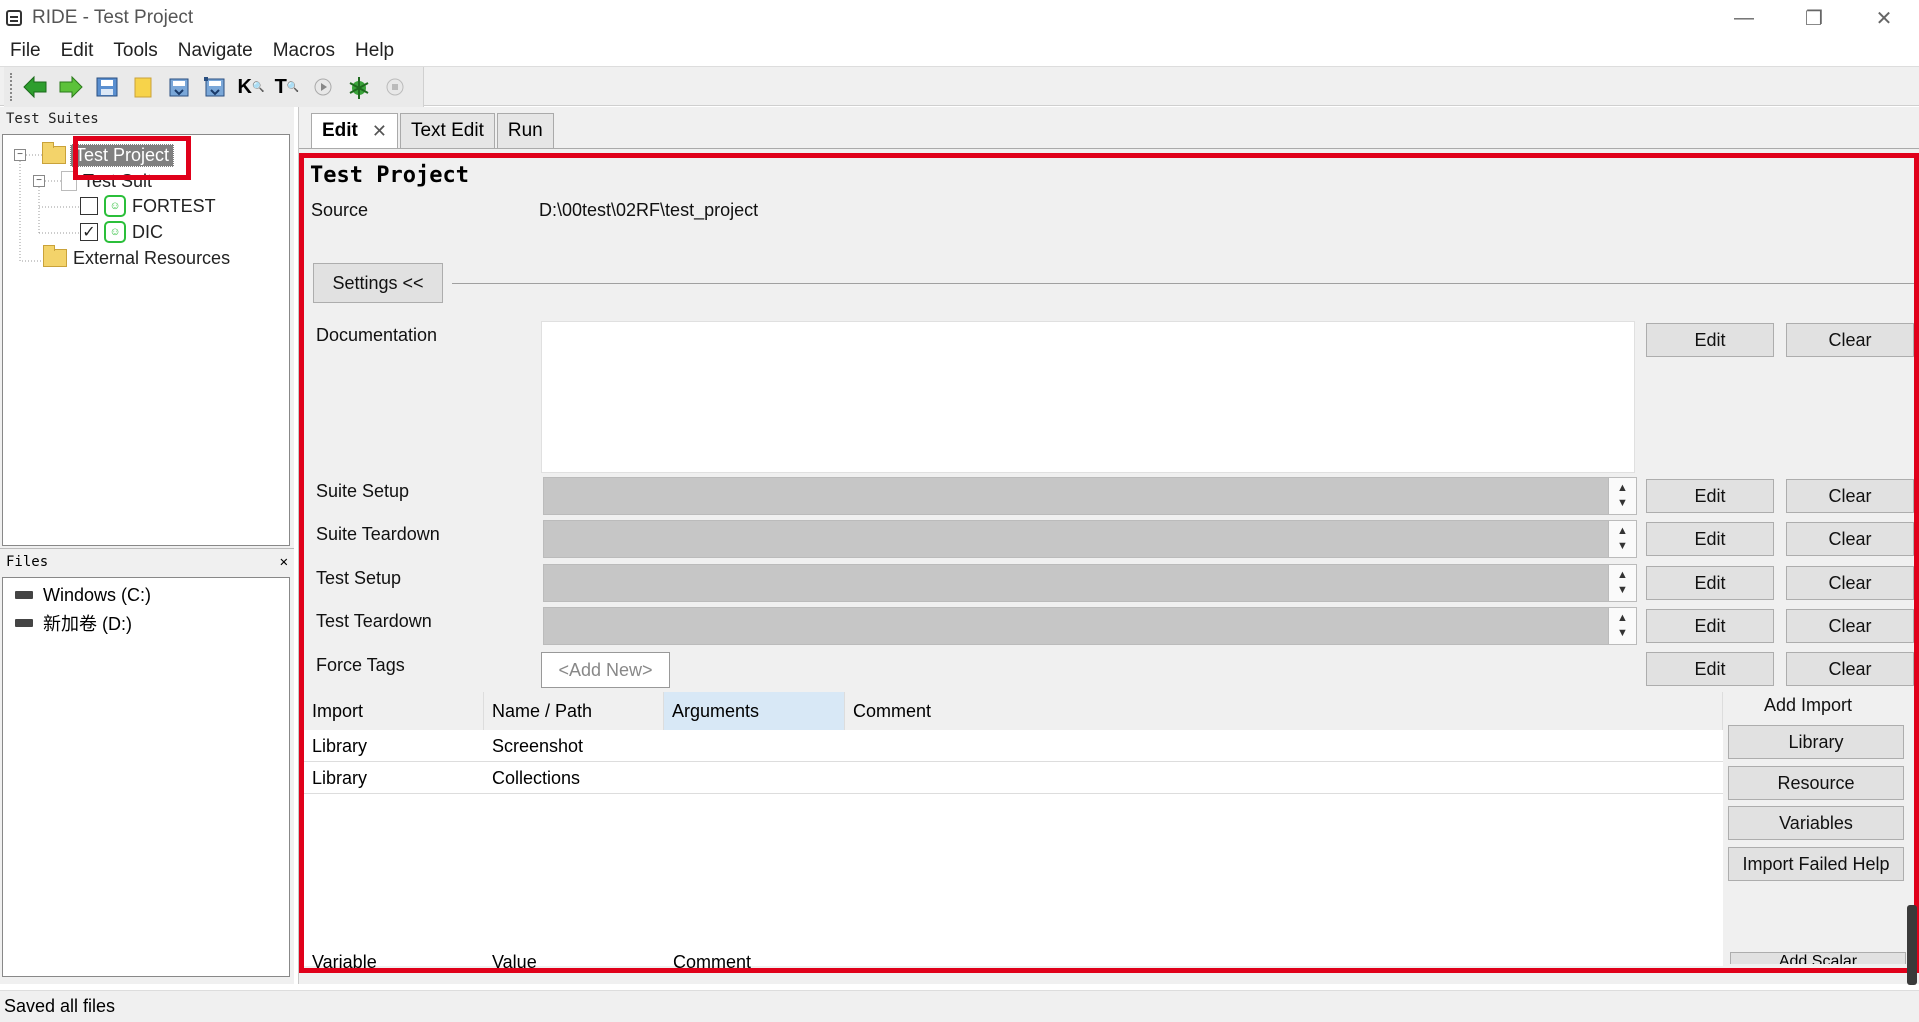 The width and height of the screenshot is (1919, 1022). Describe the element at coordinates (1850, 669) in the screenshot. I see `force-tags-clear-button: Clear` at that location.